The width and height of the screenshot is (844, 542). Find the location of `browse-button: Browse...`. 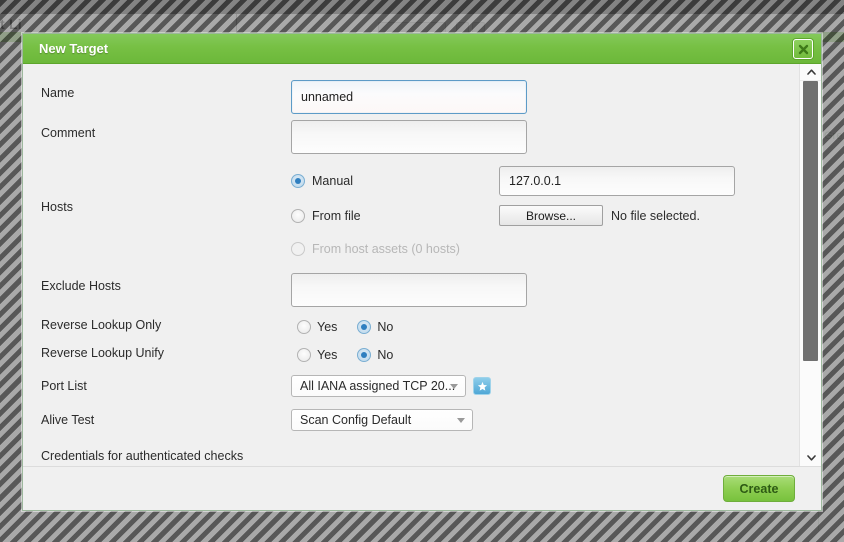

browse-button: Browse... is located at coordinates (551, 215).